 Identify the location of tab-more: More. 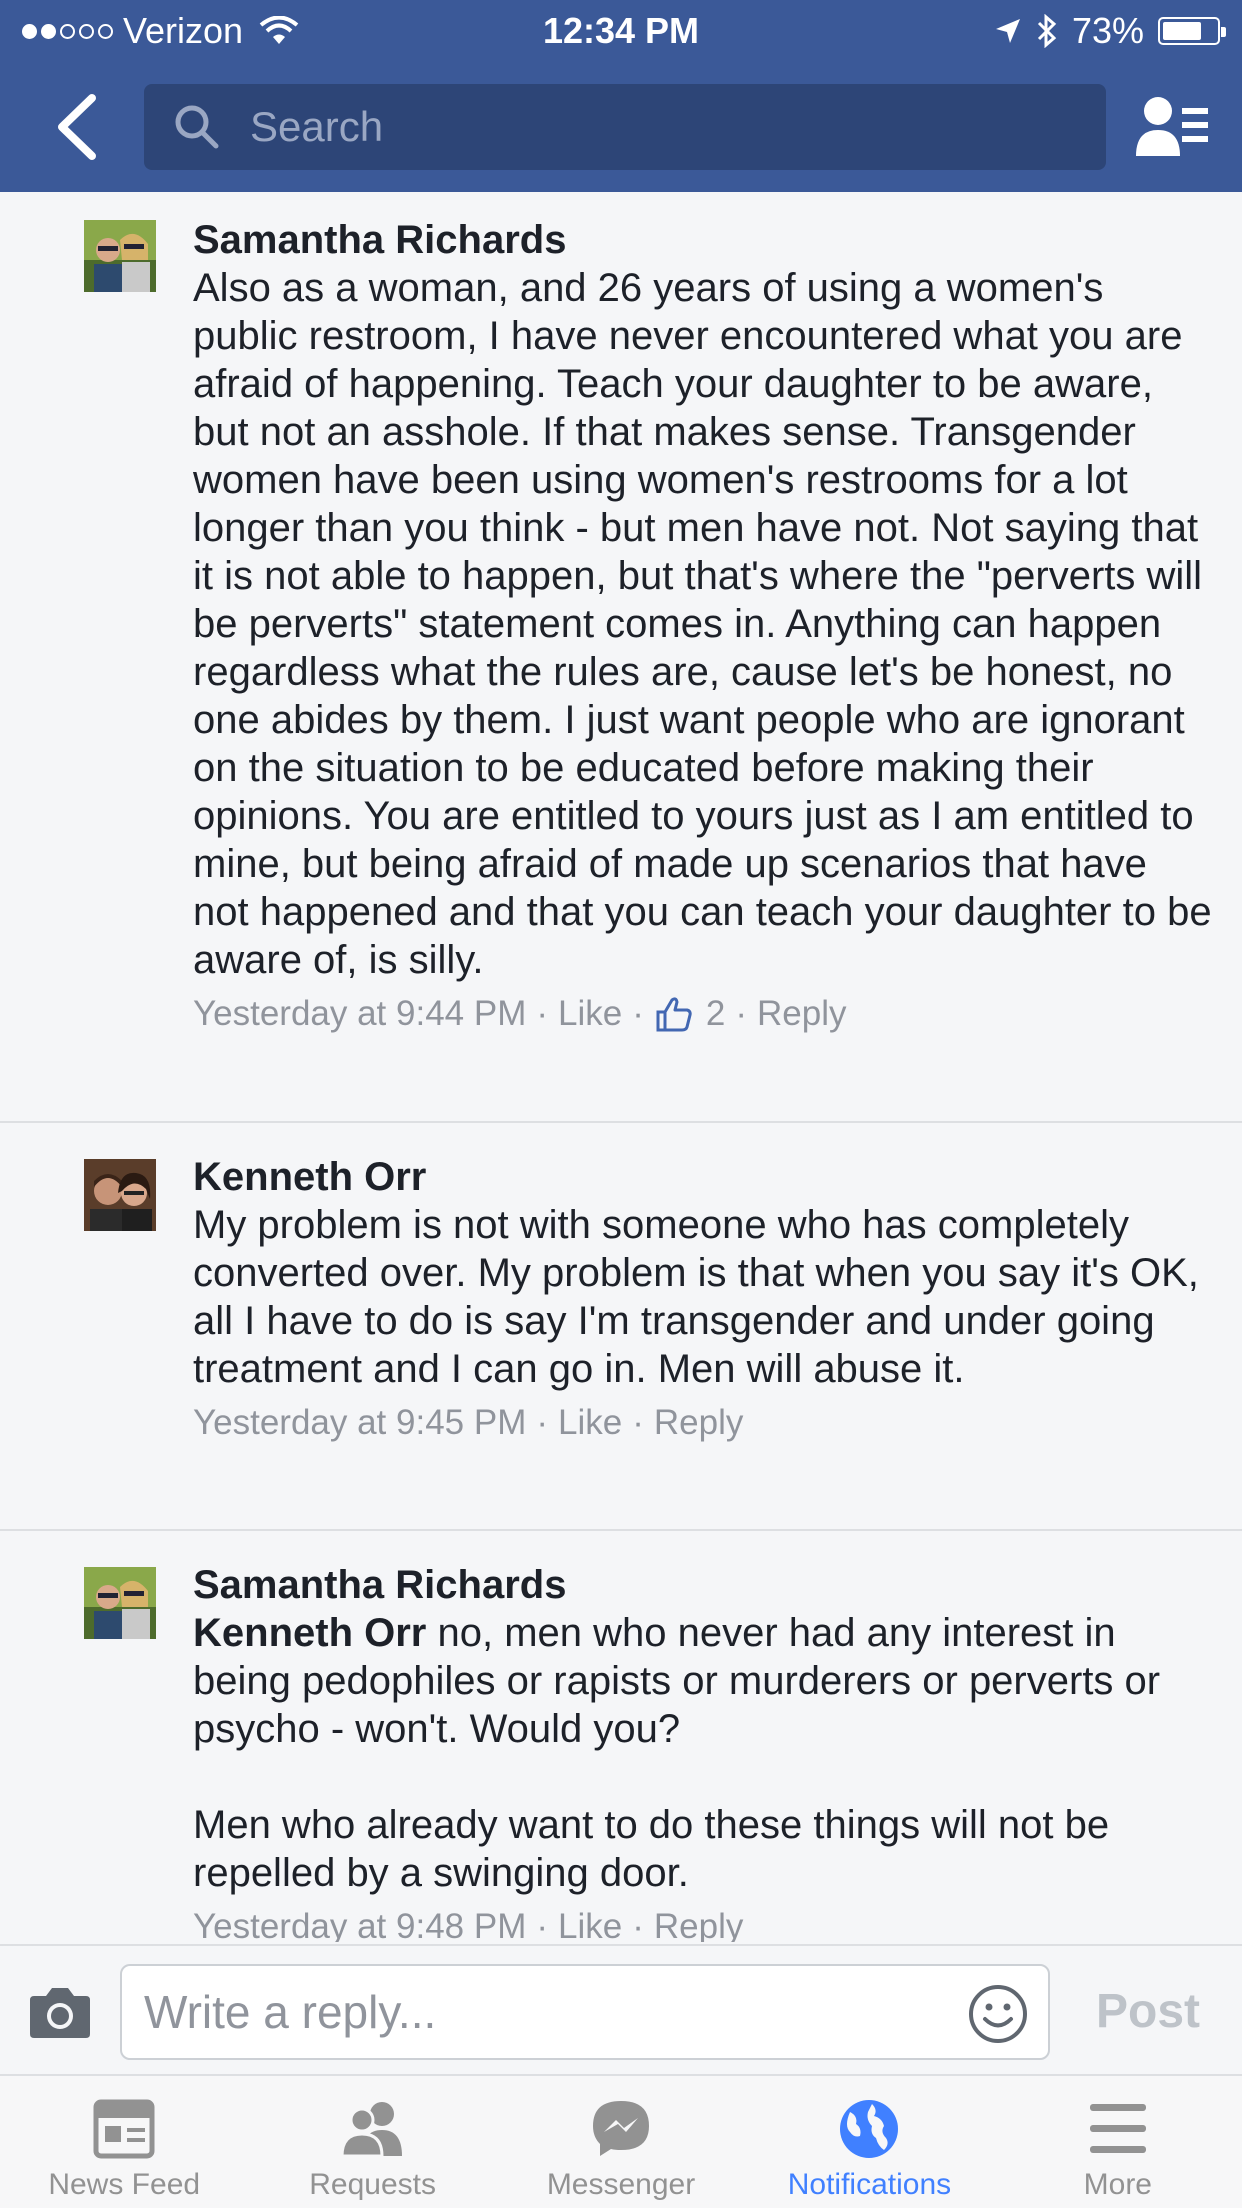
(1118, 2142).